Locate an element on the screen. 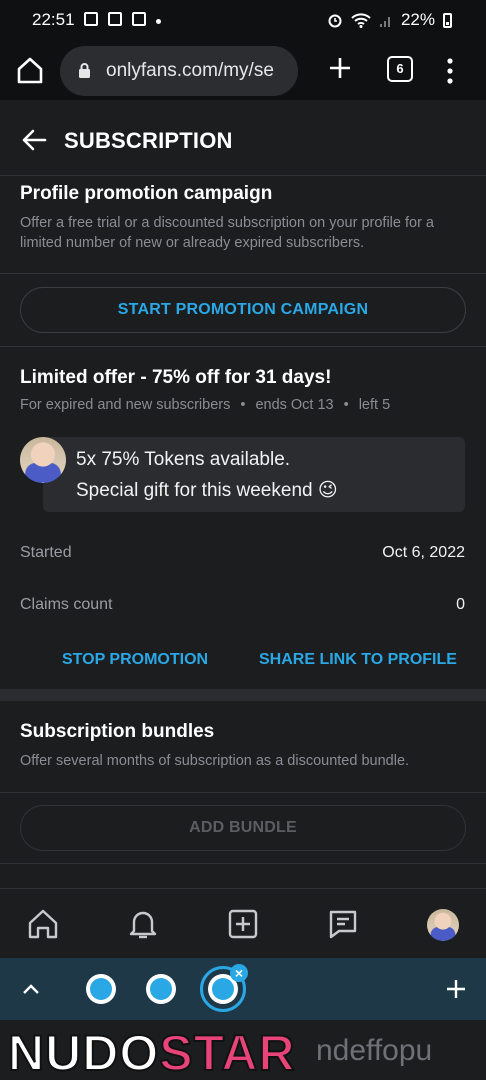 Image resolution: width=486 pixels, height=1080 pixels. started-value: Oct 6, 2022 is located at coordinates (423, 552).